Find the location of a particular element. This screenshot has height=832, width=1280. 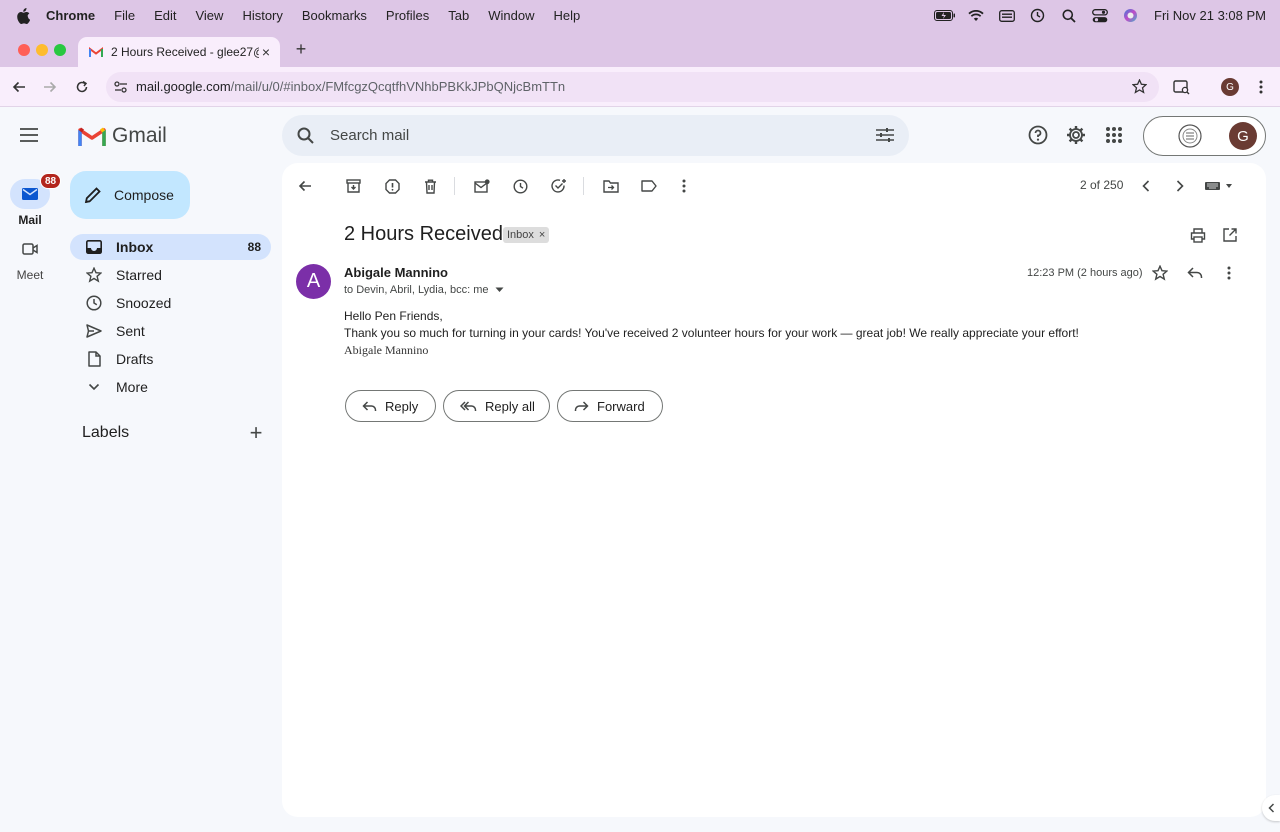

mark-unread-icon is located at coordinates (482, 186).